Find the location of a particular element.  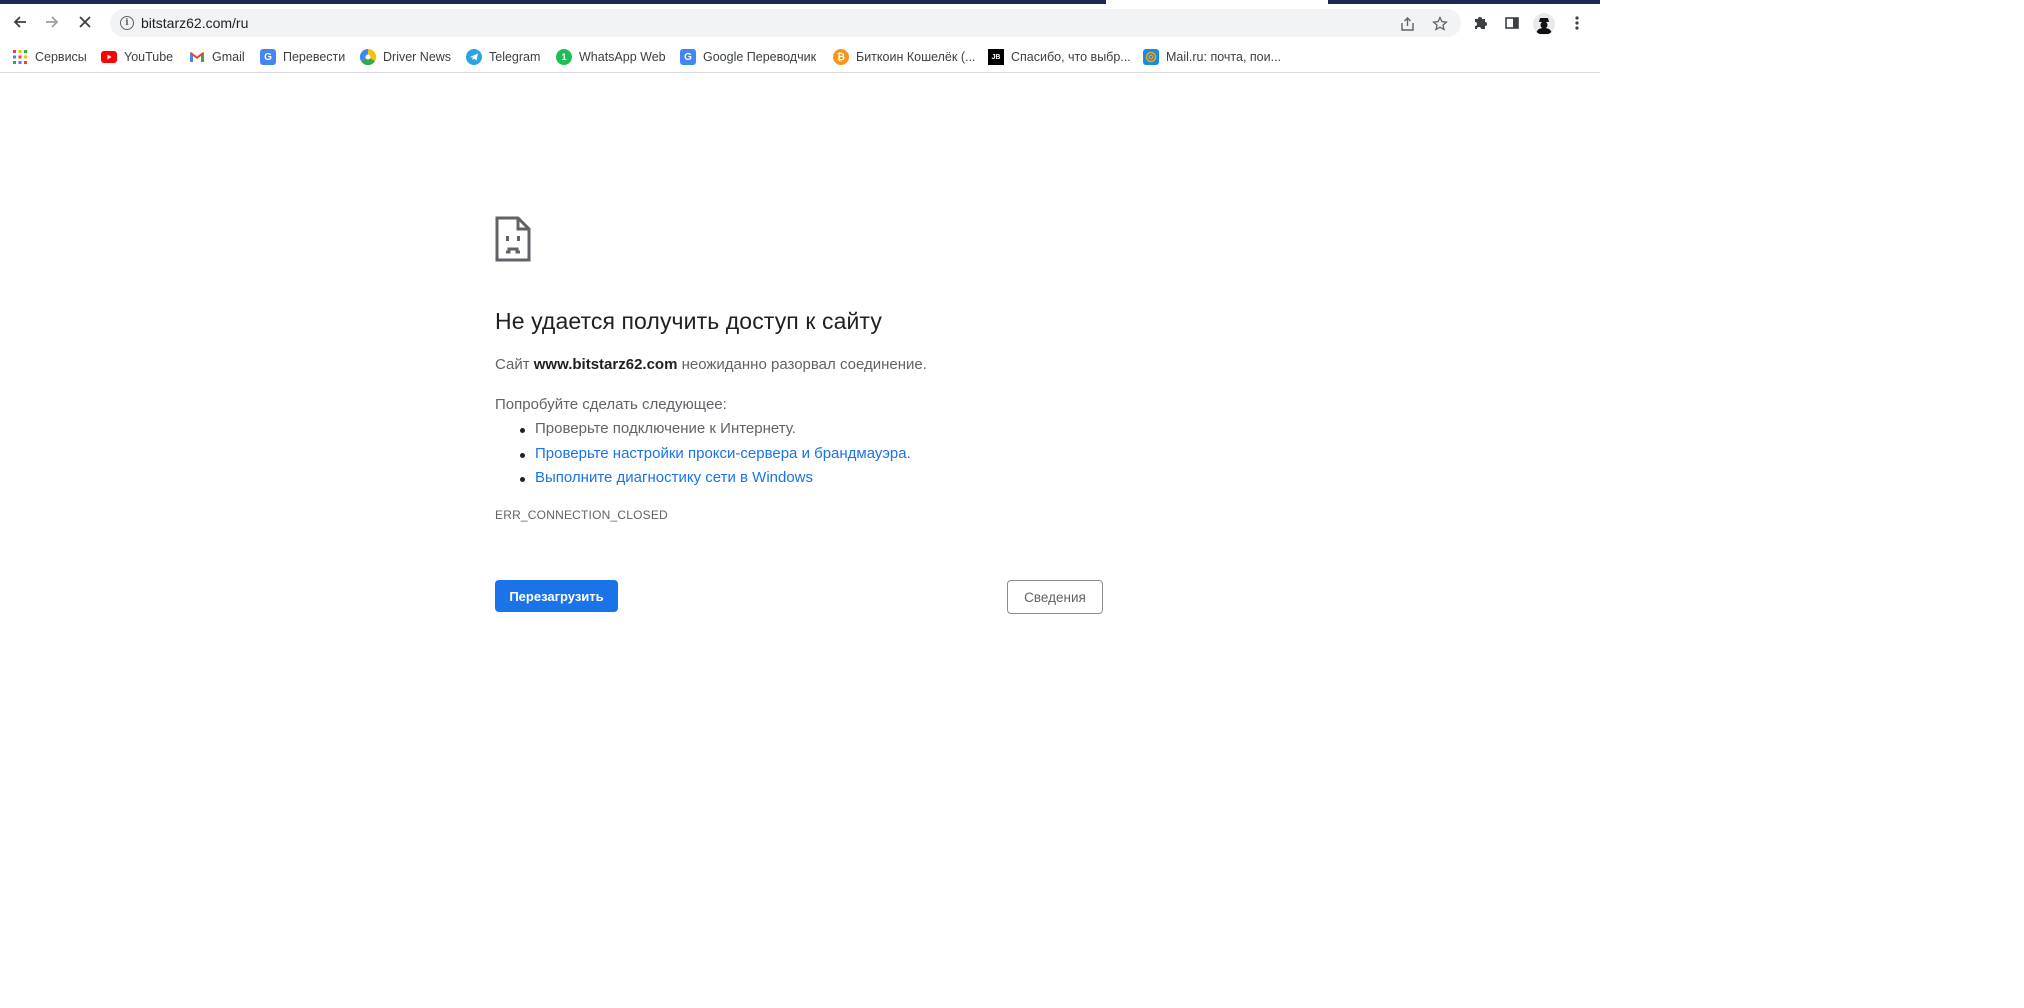

bookmark-label: Driver News is located at coordinates (417, 57).